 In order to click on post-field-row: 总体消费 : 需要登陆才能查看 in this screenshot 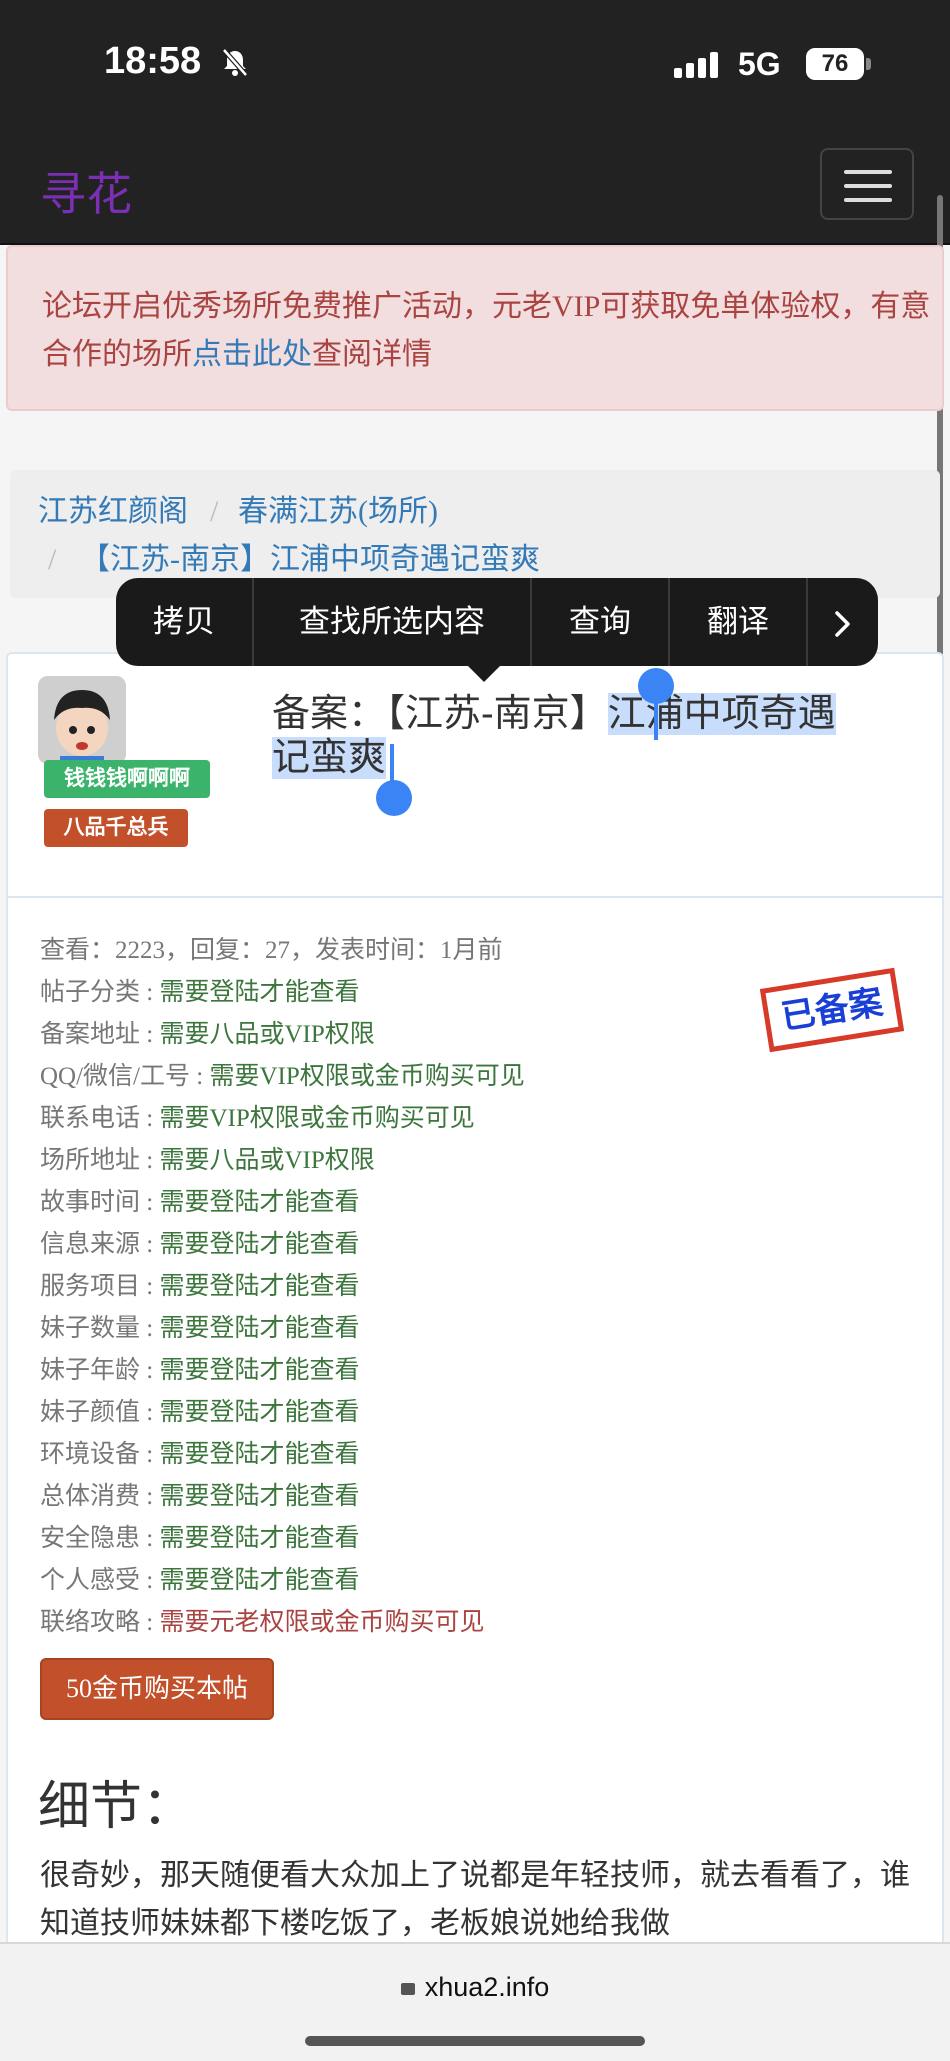, I will do `click(199, 1494)`.